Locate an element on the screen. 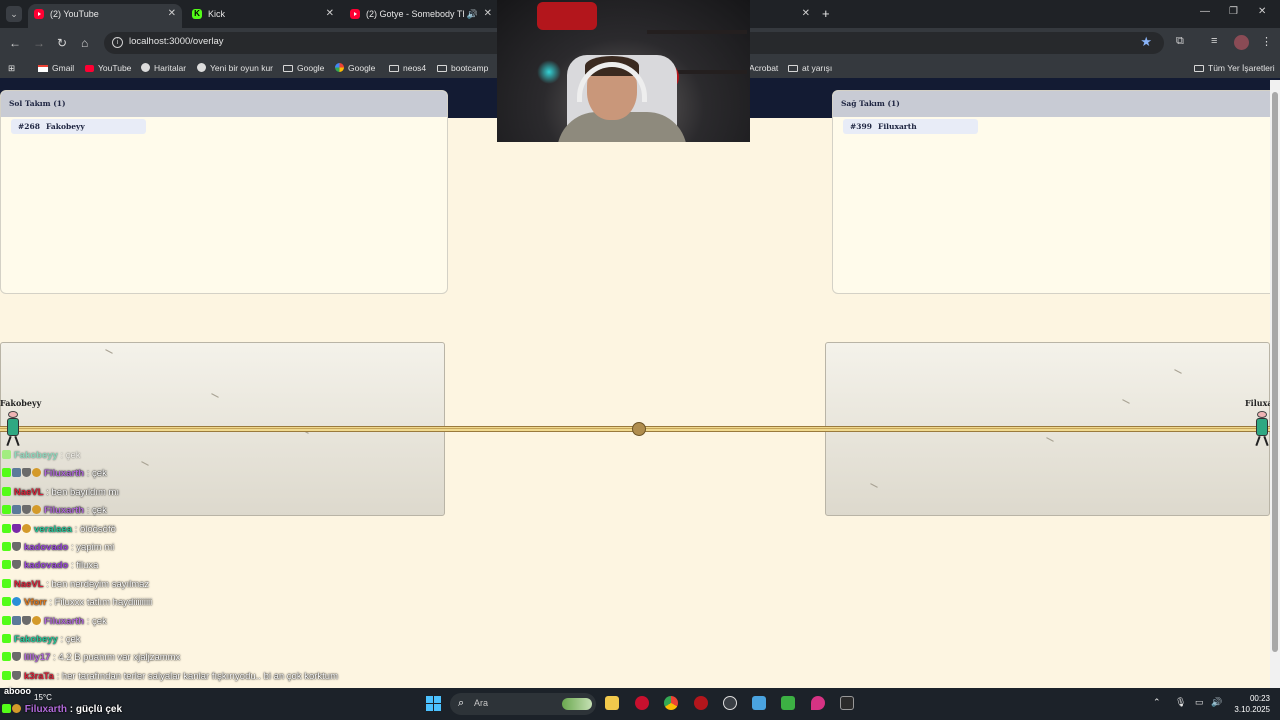 This screenshot has height=720, width=1280. bookmark-gmail: Gmail is located at coordinates (56, 68).